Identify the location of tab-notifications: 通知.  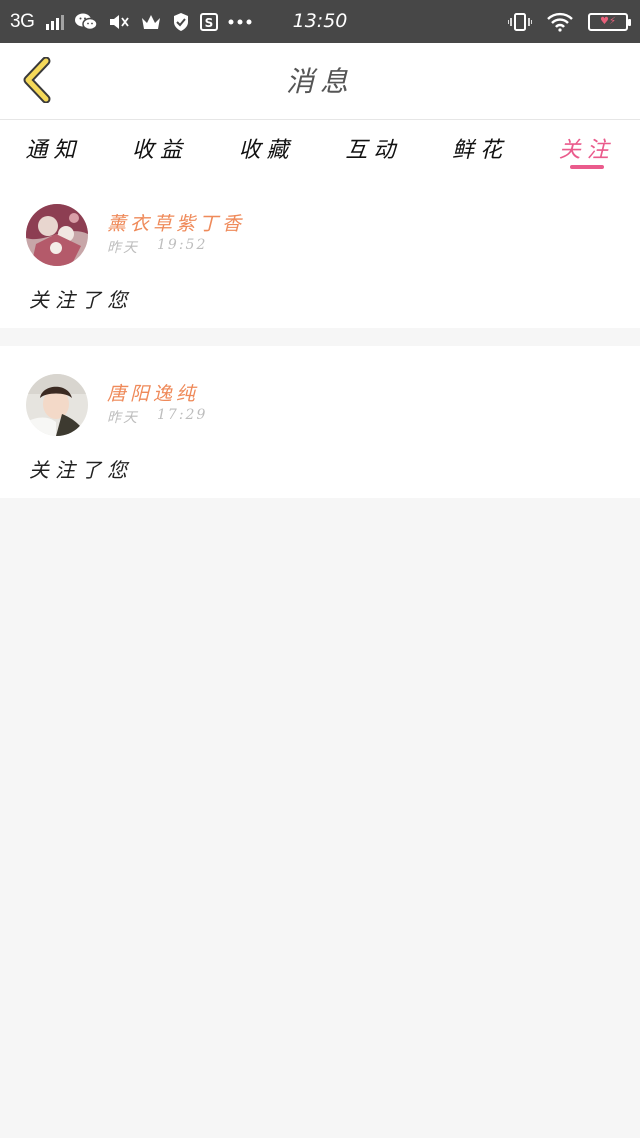
(53, 148).